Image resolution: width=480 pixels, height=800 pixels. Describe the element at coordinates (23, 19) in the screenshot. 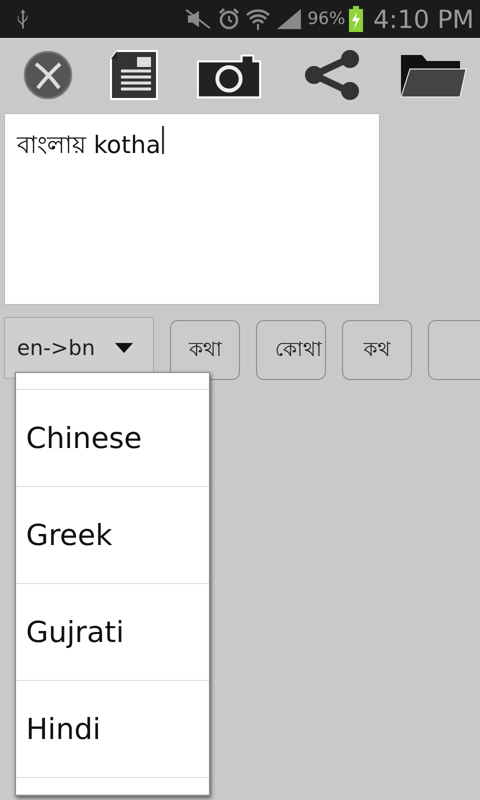

I see `usb-icon` at that location.